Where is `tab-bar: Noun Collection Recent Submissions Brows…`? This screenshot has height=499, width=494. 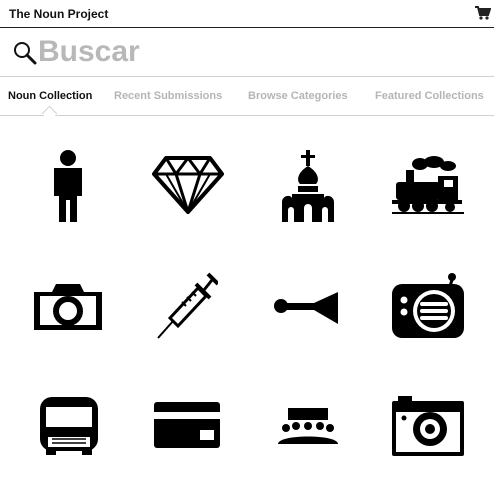
tab-bar: Noun Collection Recent Submissions Brows… is located at coordinates (247, 99).